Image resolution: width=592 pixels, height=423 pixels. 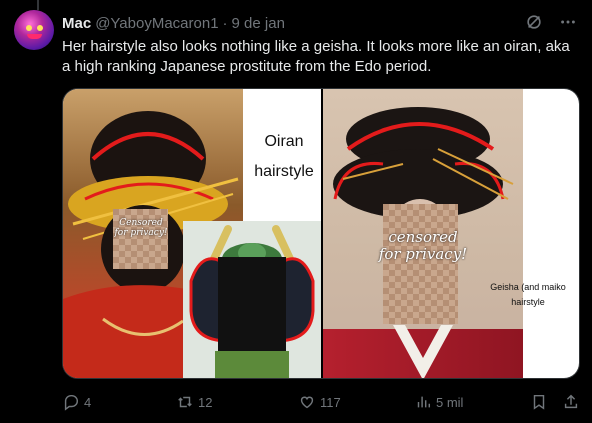 I want to click on bookmark-icon, so click(x=539, y=402).